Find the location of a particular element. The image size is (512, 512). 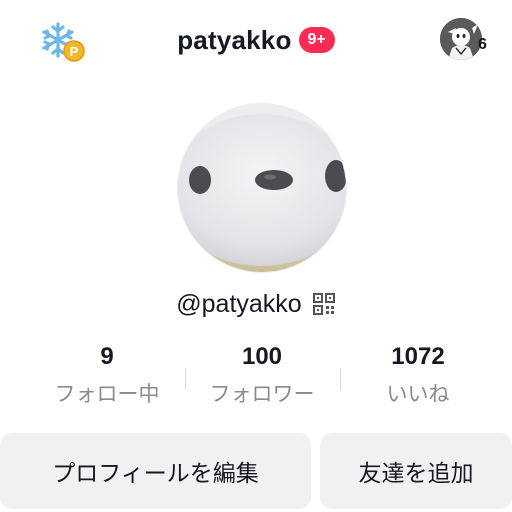

stat-following: 9 フォロー中 is located at coordinates (107, 377).